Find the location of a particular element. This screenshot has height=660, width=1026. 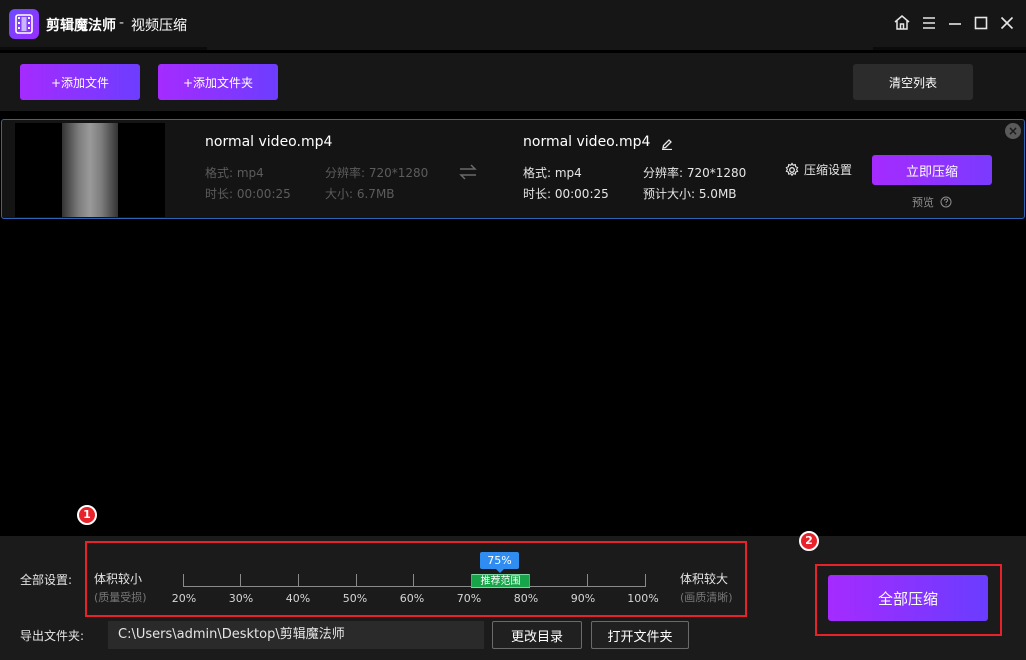

all-settings-label: 全部设置: is located at coordinates (46, 580).